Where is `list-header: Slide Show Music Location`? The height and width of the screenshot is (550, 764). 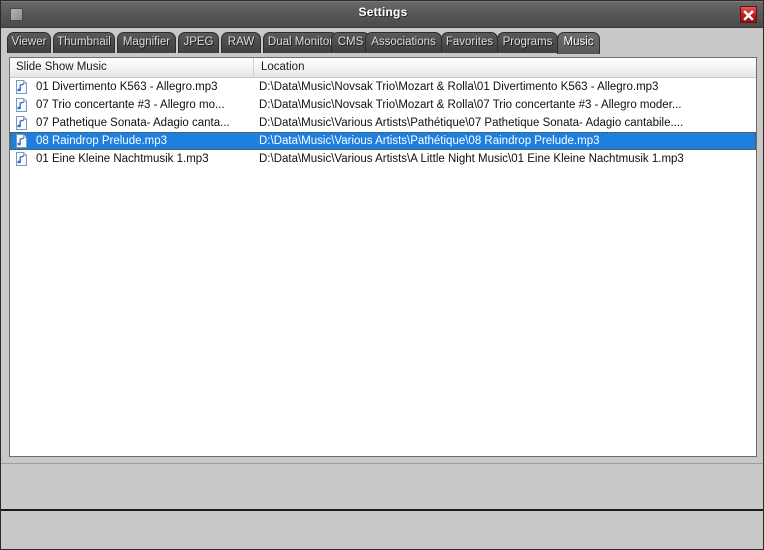 list-header: Slide Show Music Location is located at coordinates (383, 68).